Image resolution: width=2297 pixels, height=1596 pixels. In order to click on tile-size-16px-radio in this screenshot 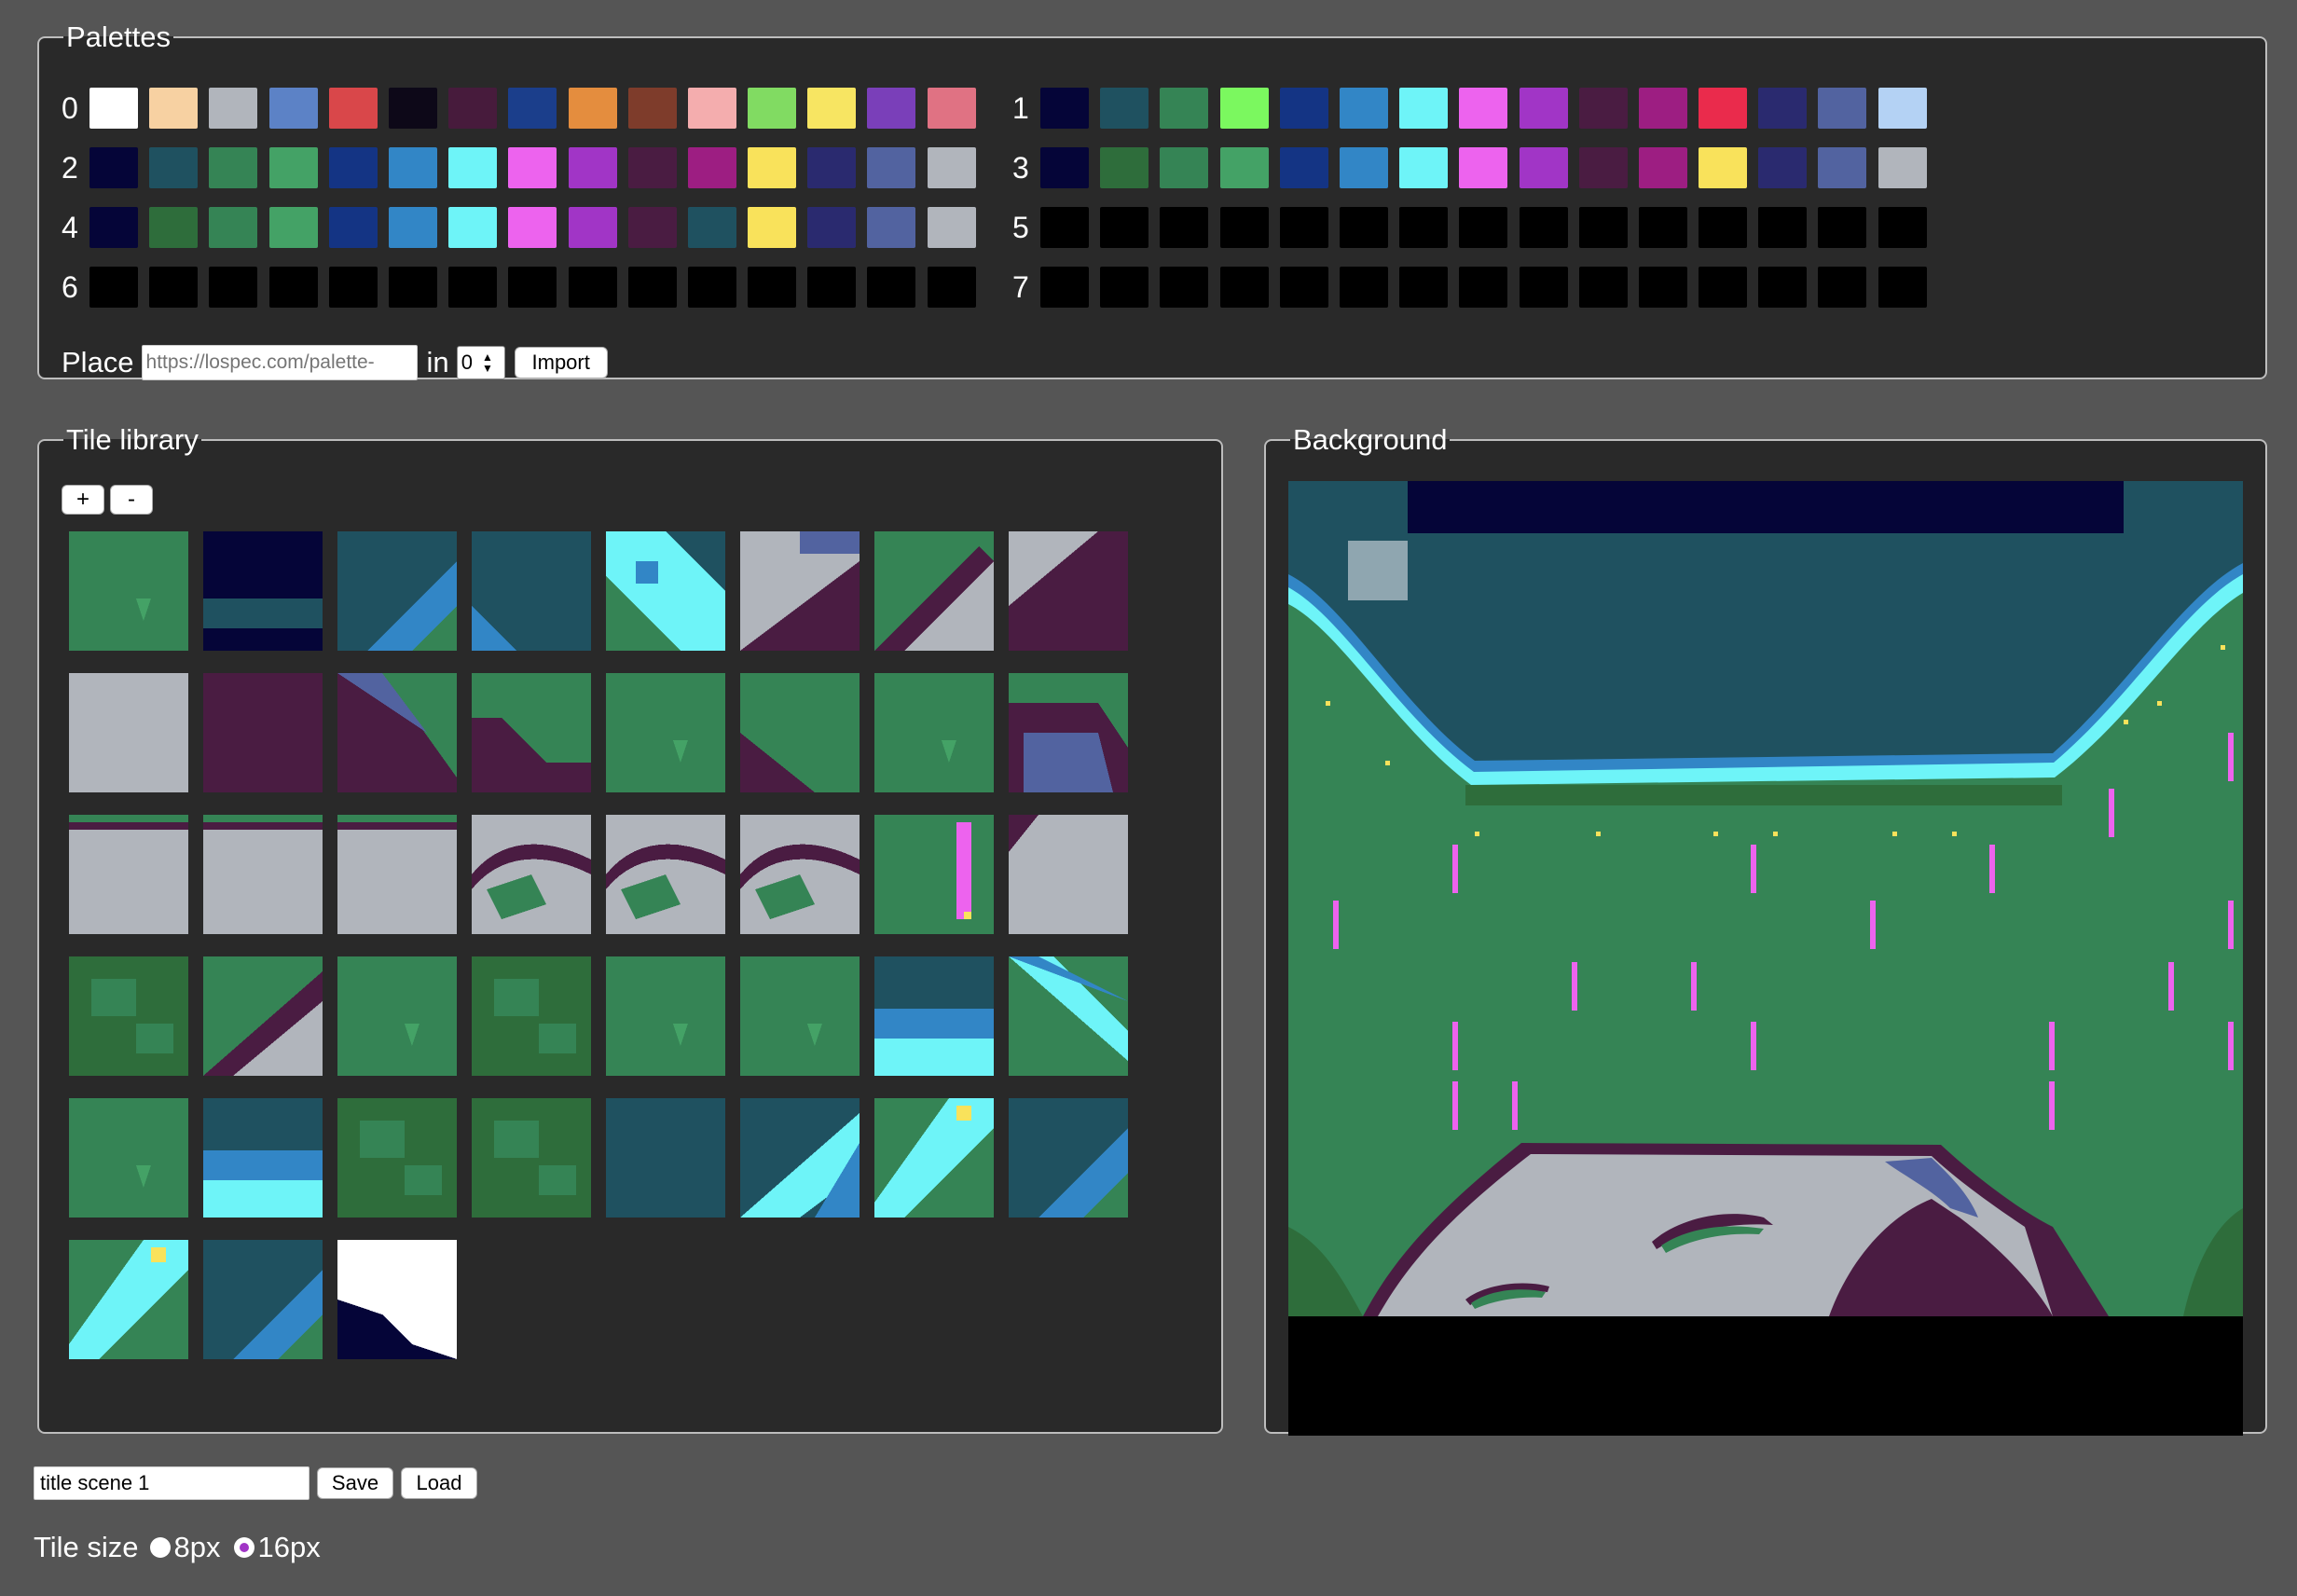, I will do `click(243, 1547)`.